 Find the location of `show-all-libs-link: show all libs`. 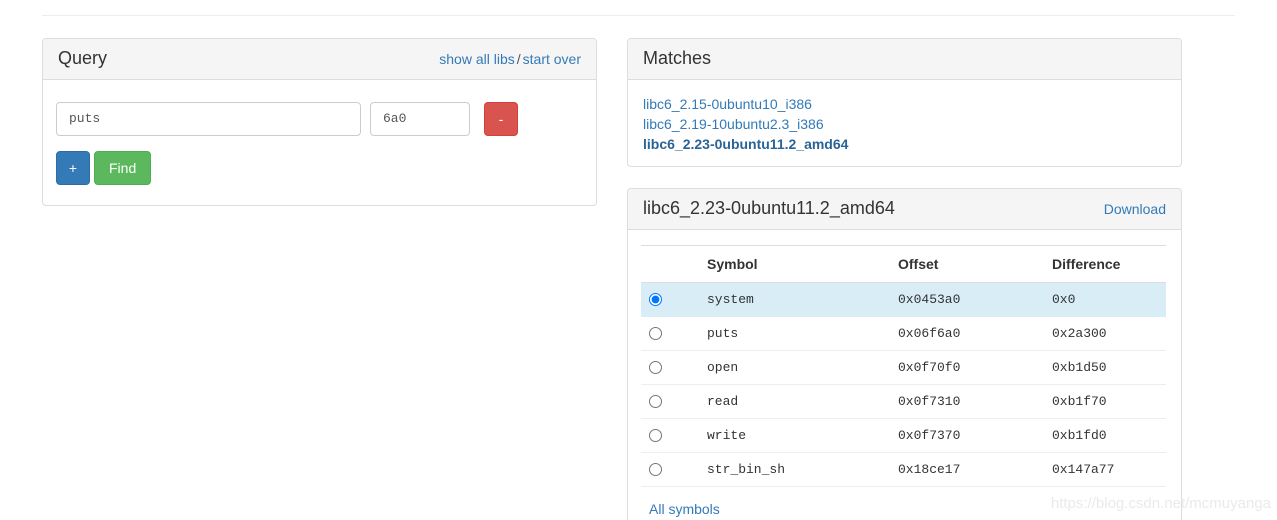

show-all-libs-link: show all libs is located at coordinates (476, 59).